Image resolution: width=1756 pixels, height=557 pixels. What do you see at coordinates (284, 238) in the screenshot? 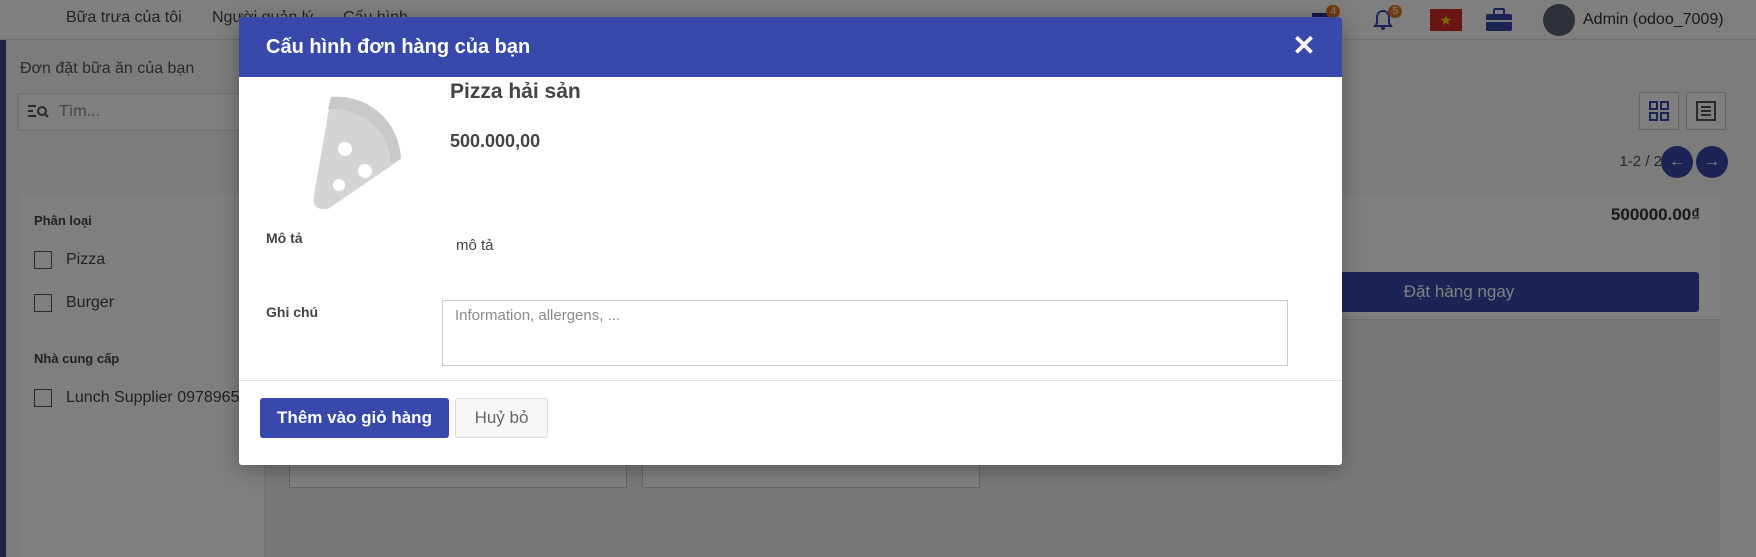
I see `description-label: Mô tả` at bounding box center [284, 238].